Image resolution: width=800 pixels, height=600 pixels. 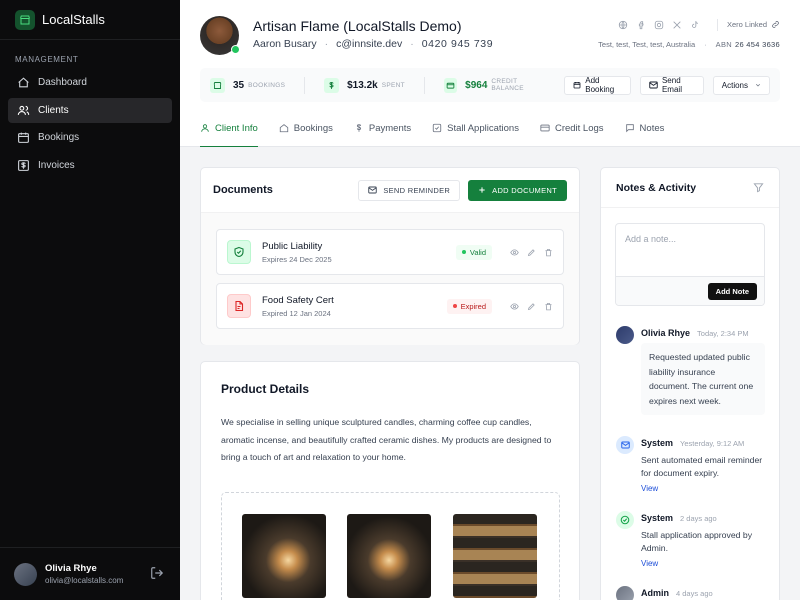 I want to click on actions-dropdown: Actions, so click(x=741, y=85).